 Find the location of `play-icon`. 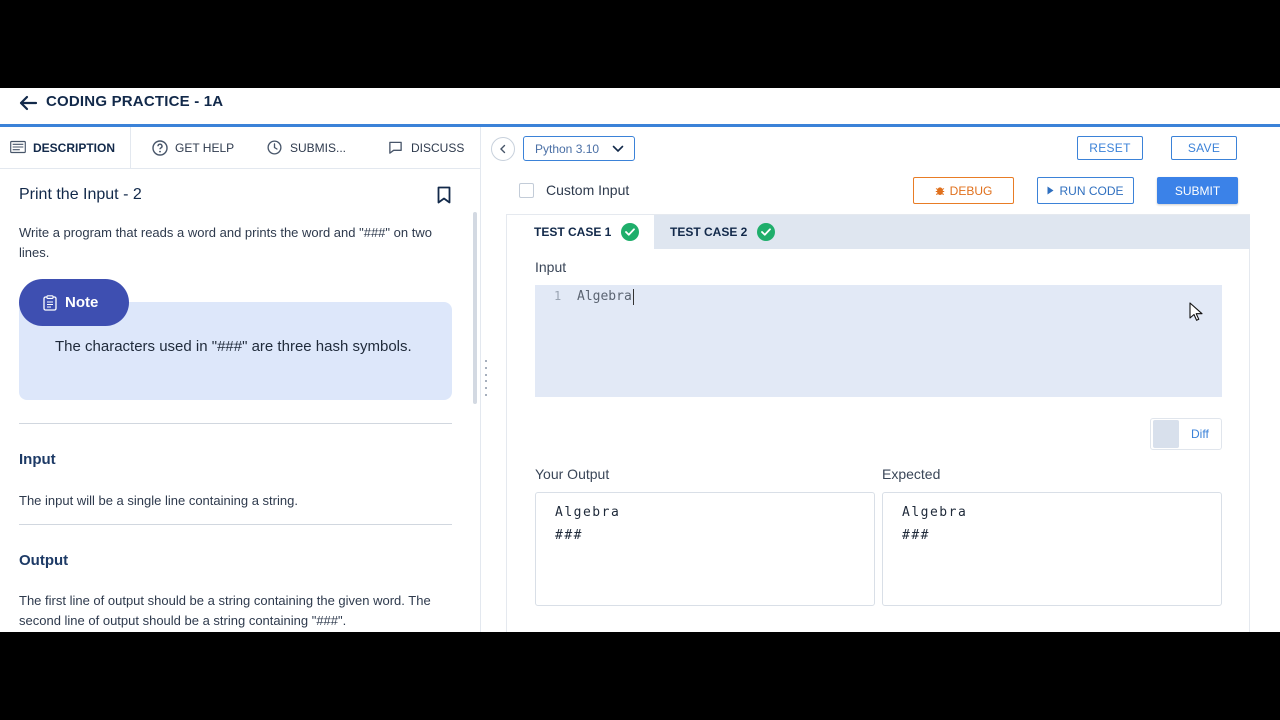

play-icon is located at coordinates (1050, 190).